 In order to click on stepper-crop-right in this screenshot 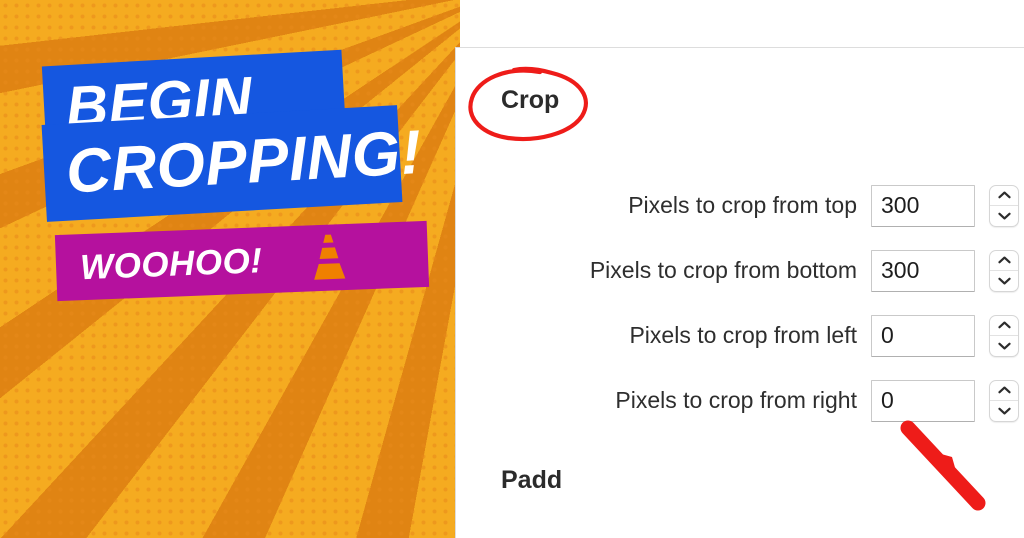, I will do `click(1004, 400)`.